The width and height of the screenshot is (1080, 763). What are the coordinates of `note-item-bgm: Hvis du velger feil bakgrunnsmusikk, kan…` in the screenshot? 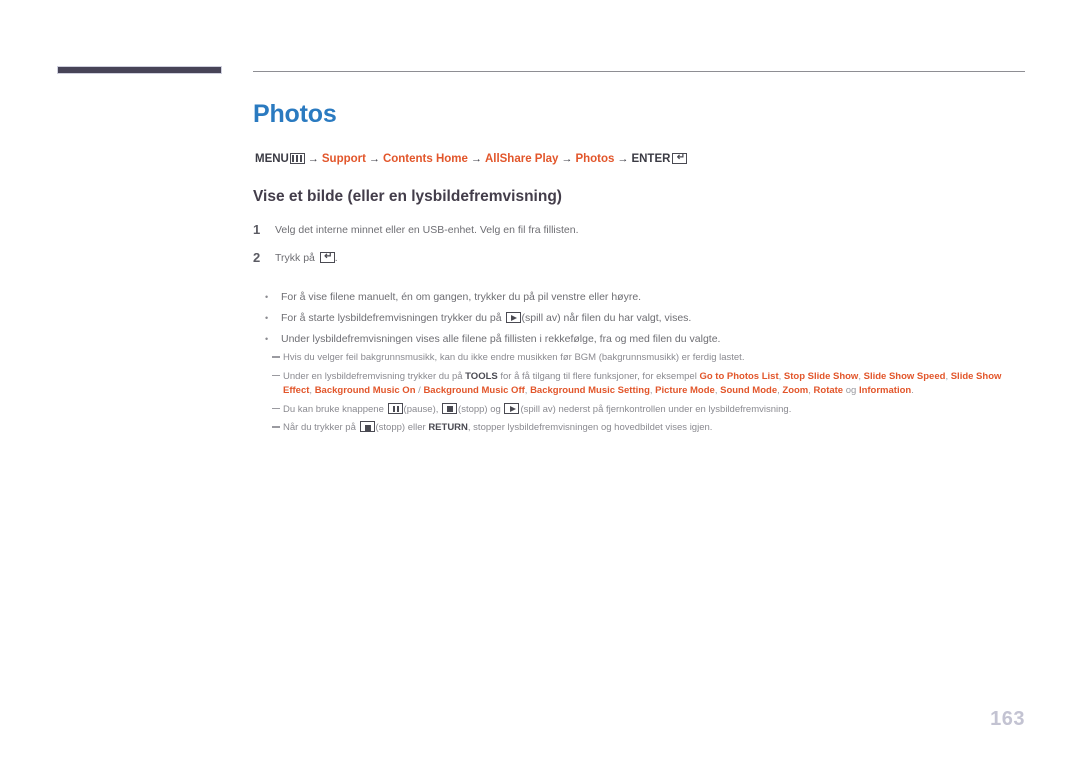 It's located at (652, 358).